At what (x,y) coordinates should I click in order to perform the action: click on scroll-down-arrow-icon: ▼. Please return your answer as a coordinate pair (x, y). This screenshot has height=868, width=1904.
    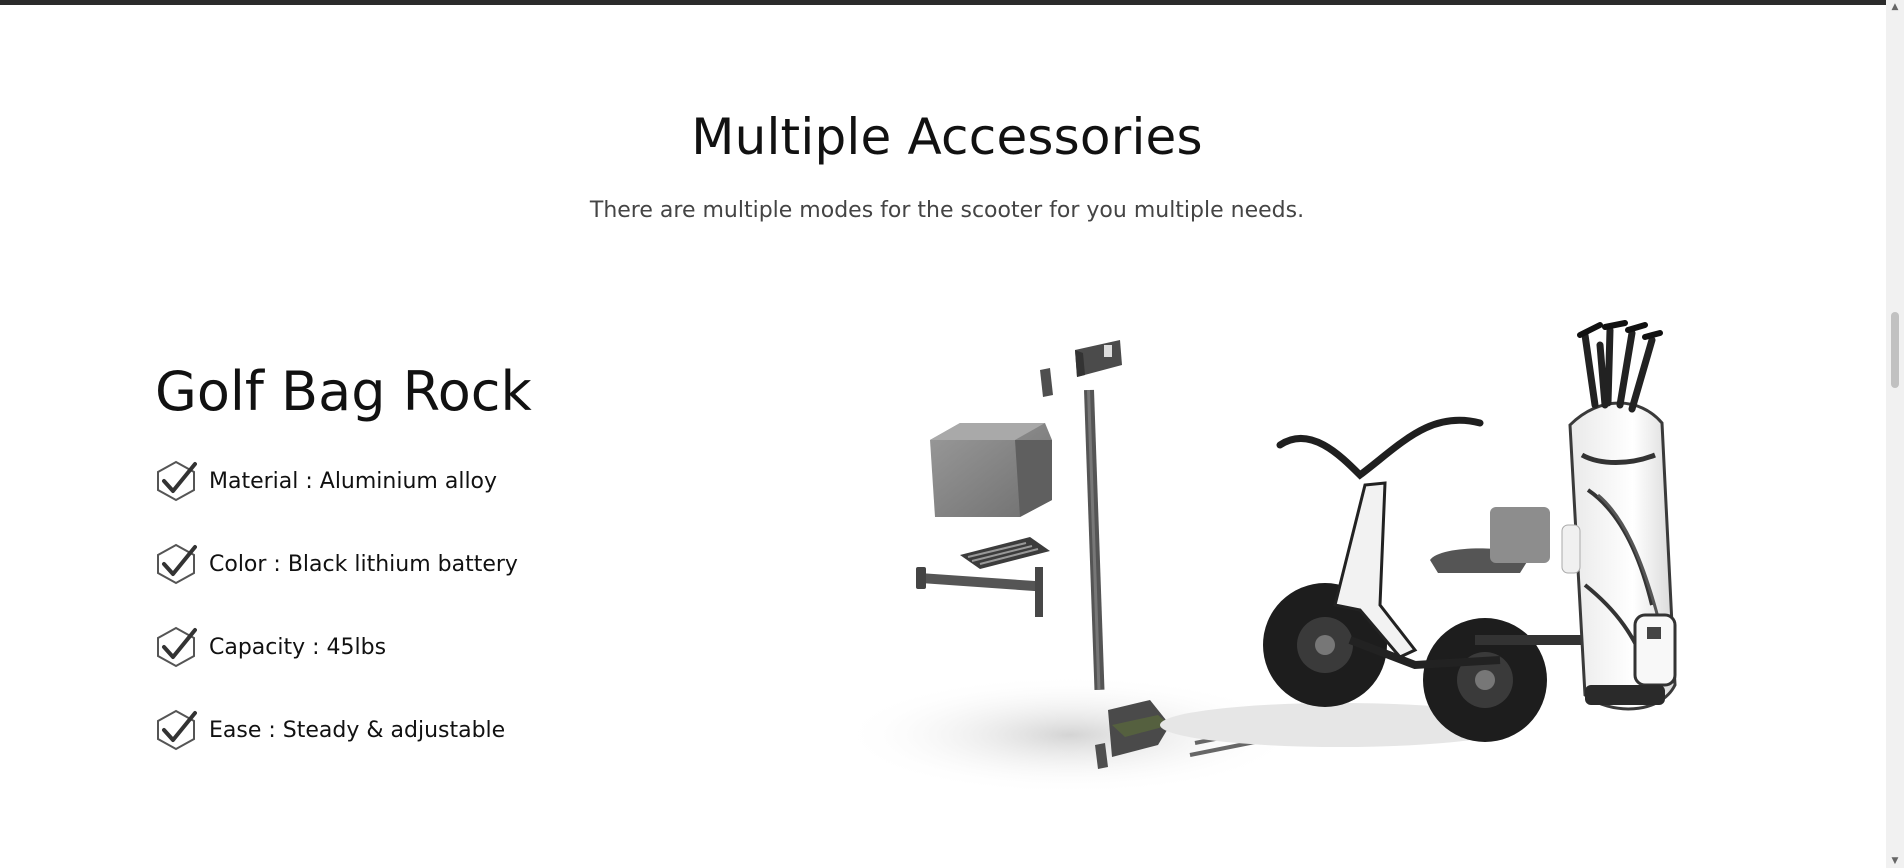
    Looking at the image, I should click on (1895, 861).